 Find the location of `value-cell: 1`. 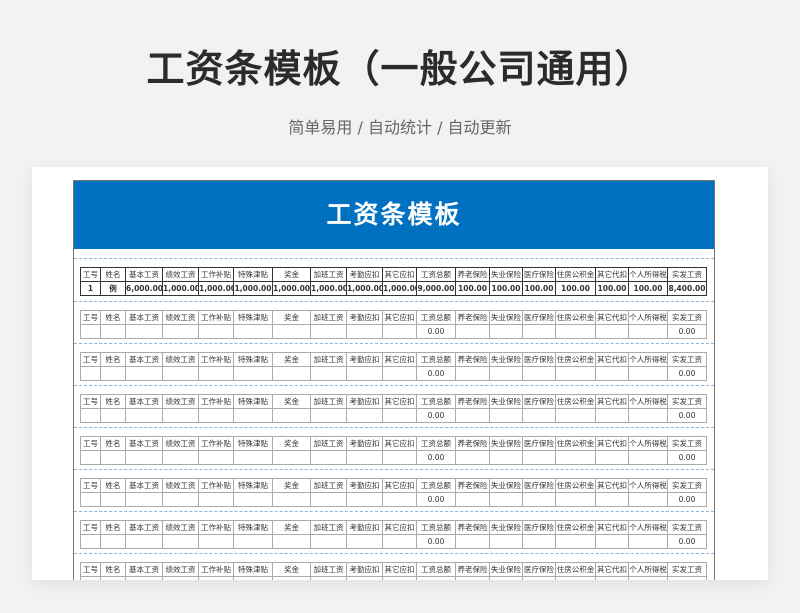

value-cell: 1 is located at coordinates (90, 288).